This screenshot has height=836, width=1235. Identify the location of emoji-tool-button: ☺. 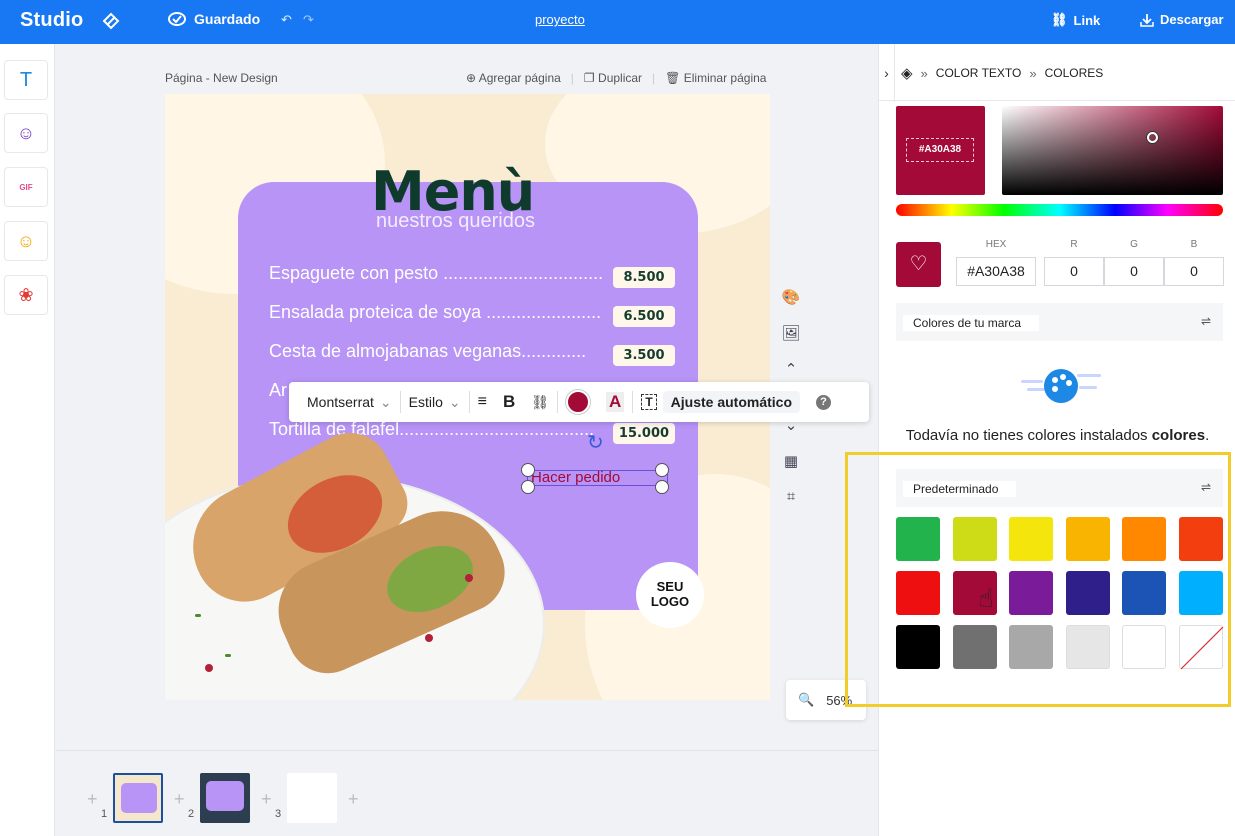
(26, 241).